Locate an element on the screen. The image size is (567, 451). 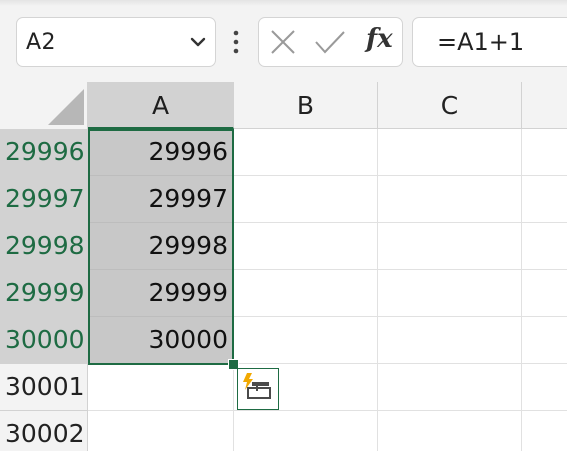
flash-fill-options-button is located at coordinates (258, 389).